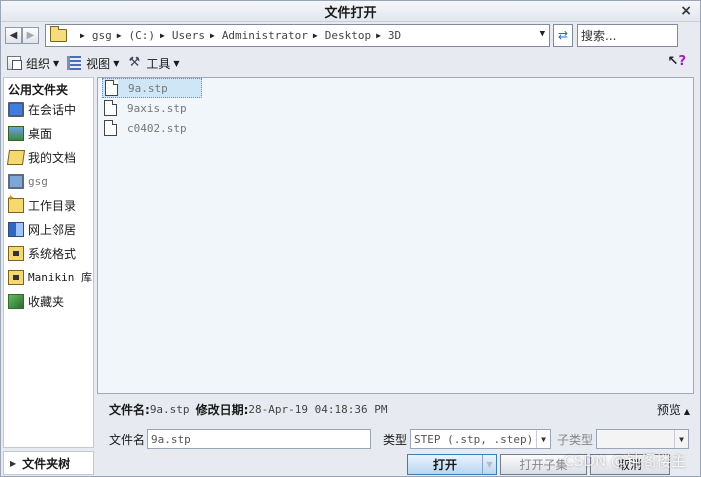 This screenshot has height=477, width=701. I want to click on filename-label: 文件名, so click(127, 439).